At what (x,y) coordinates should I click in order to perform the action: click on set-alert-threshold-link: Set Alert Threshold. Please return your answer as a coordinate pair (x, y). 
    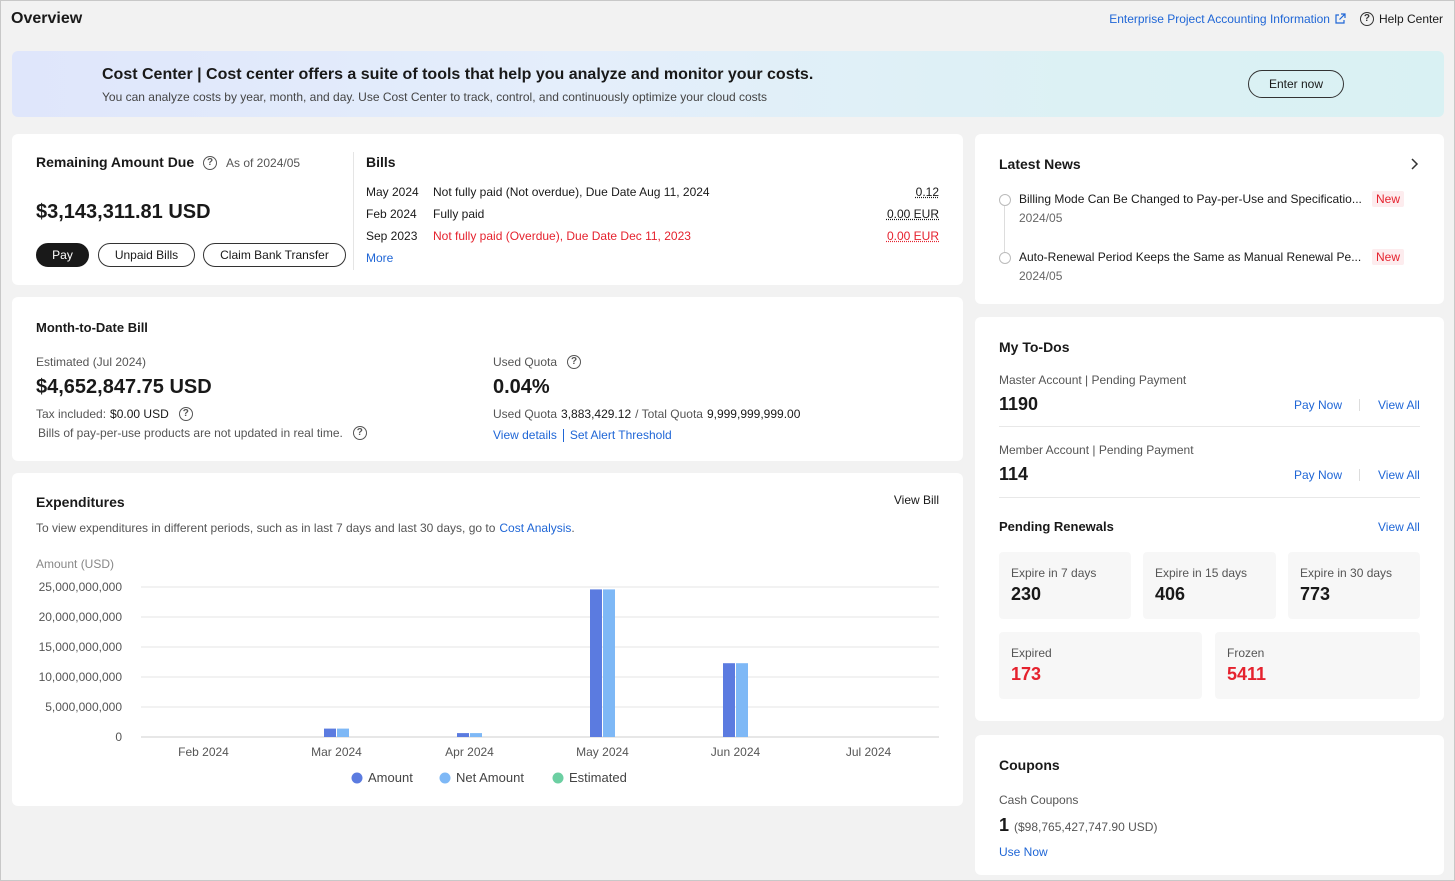
    Looking at the image, I should click on (621, 435).